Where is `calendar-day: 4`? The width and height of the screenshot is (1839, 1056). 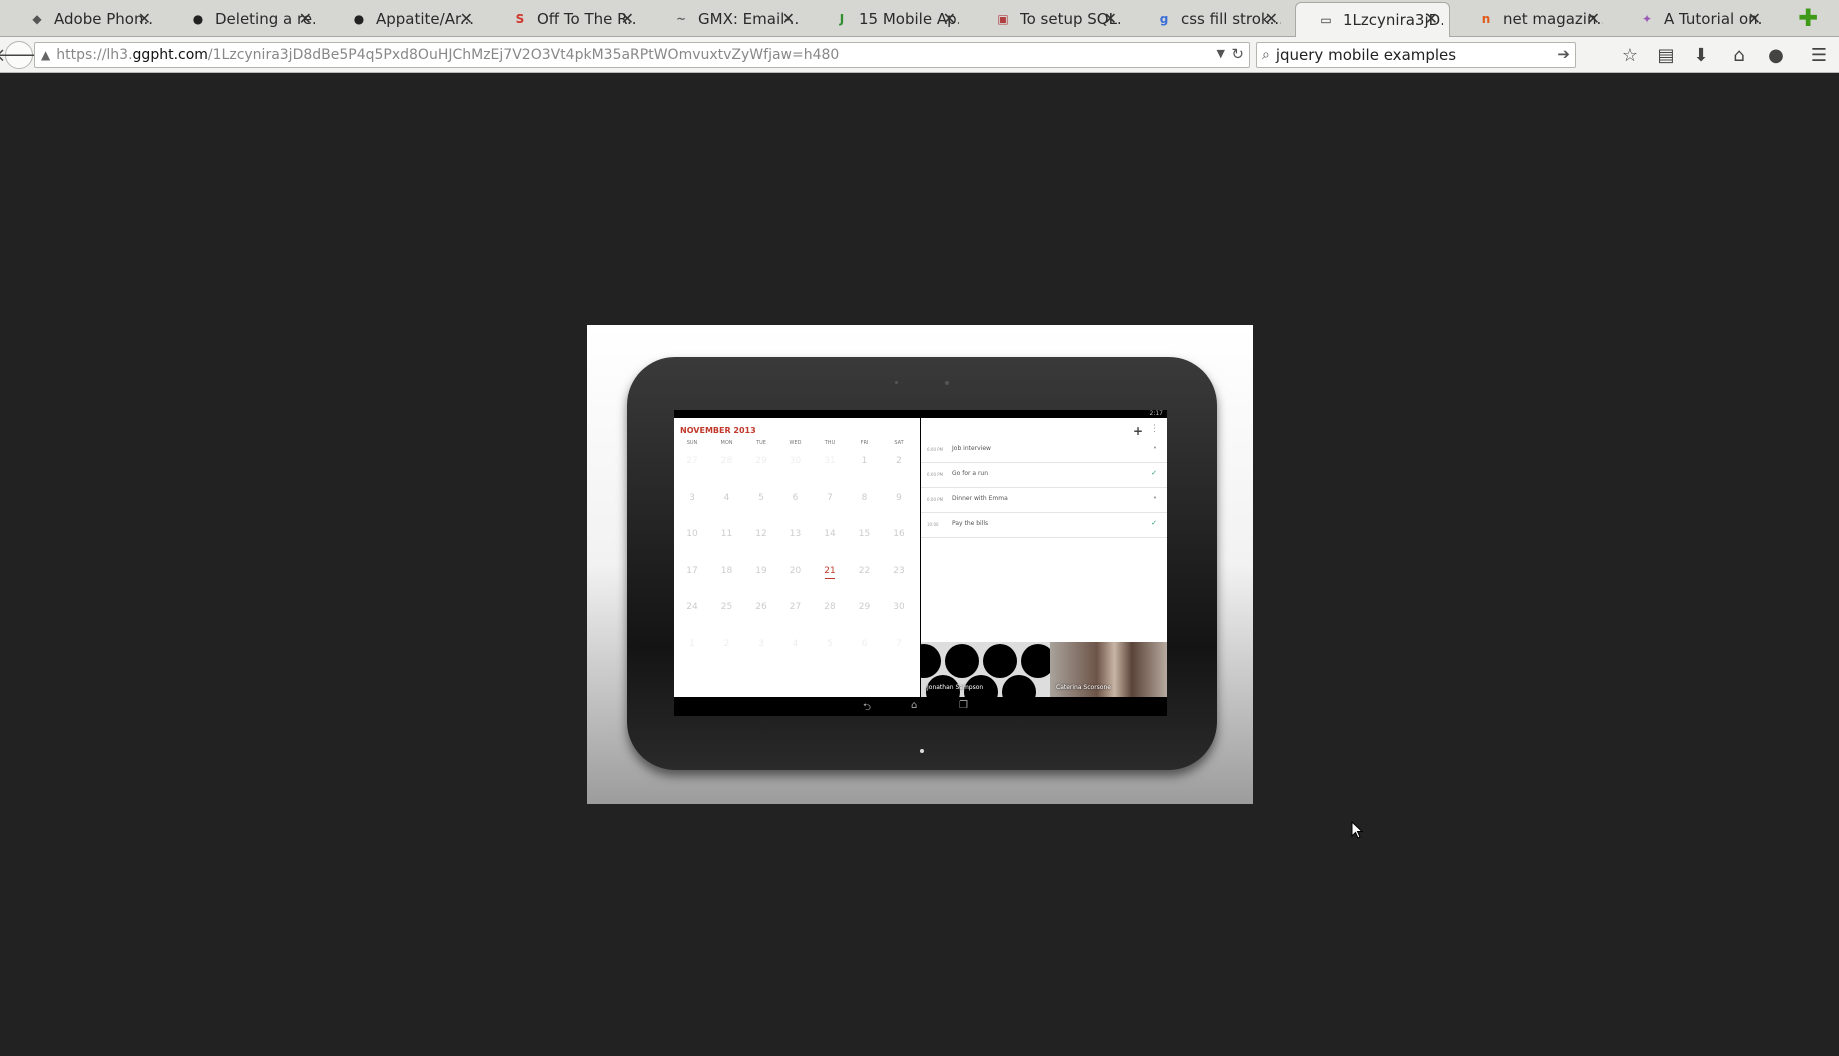
calendar-day: 4 is located at coordinates (795, 643).